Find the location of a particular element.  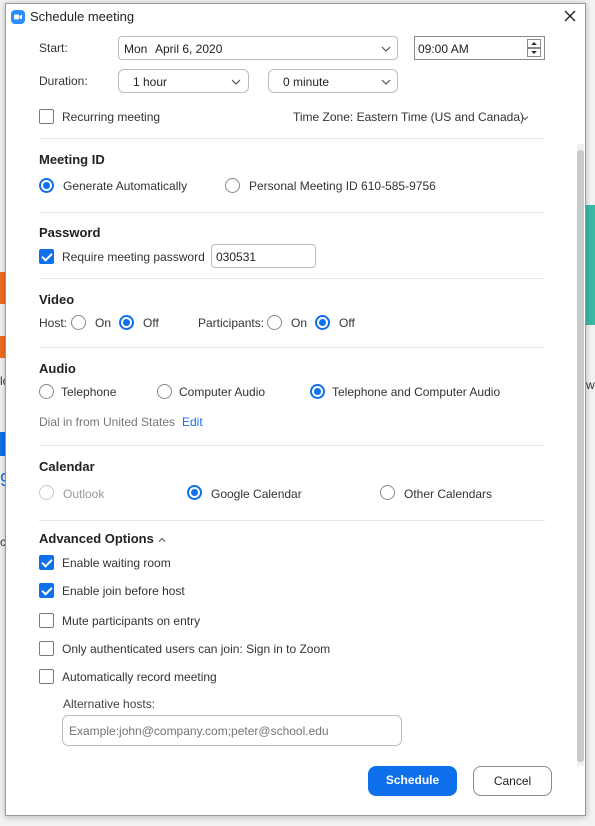

duration-hours-value: 1 hour is located at coordinates (150, 82).